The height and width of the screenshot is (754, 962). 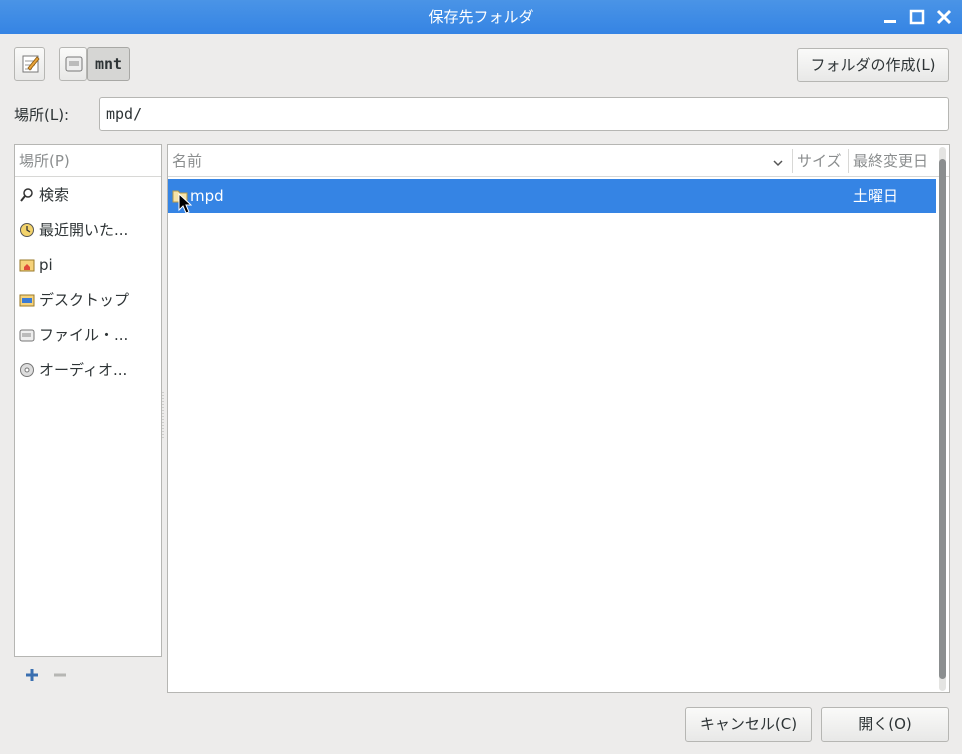 I want to click on sidebar-item-search: 検索, so click(x=88, y=194).